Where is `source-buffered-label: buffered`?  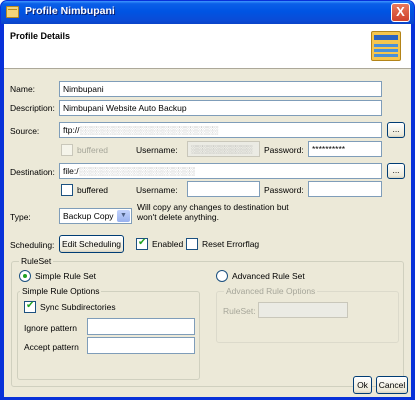
source-buffered-label: buffered is located at coordinates (93, 150).